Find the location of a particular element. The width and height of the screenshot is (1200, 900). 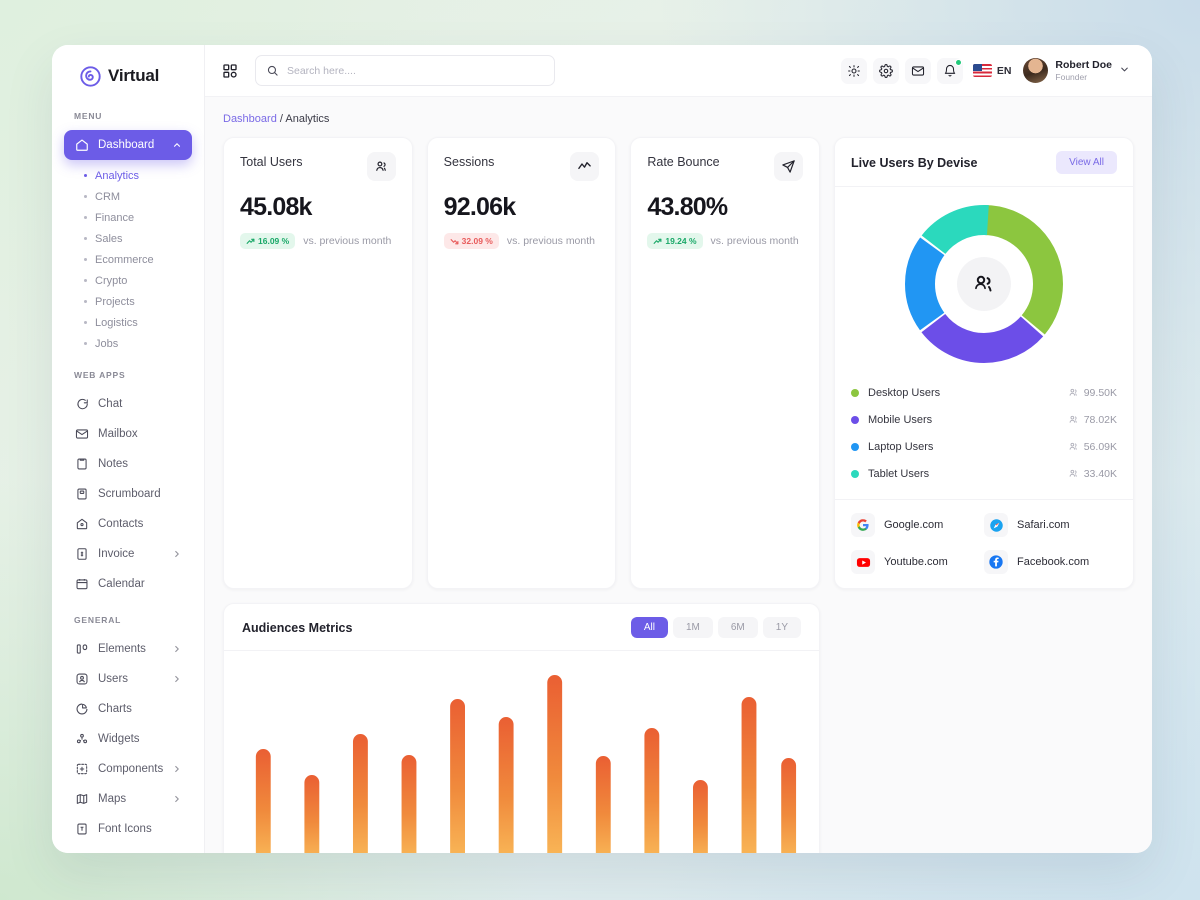

sidebar-subitem-label: Projects is located at coordinates (115, 301).